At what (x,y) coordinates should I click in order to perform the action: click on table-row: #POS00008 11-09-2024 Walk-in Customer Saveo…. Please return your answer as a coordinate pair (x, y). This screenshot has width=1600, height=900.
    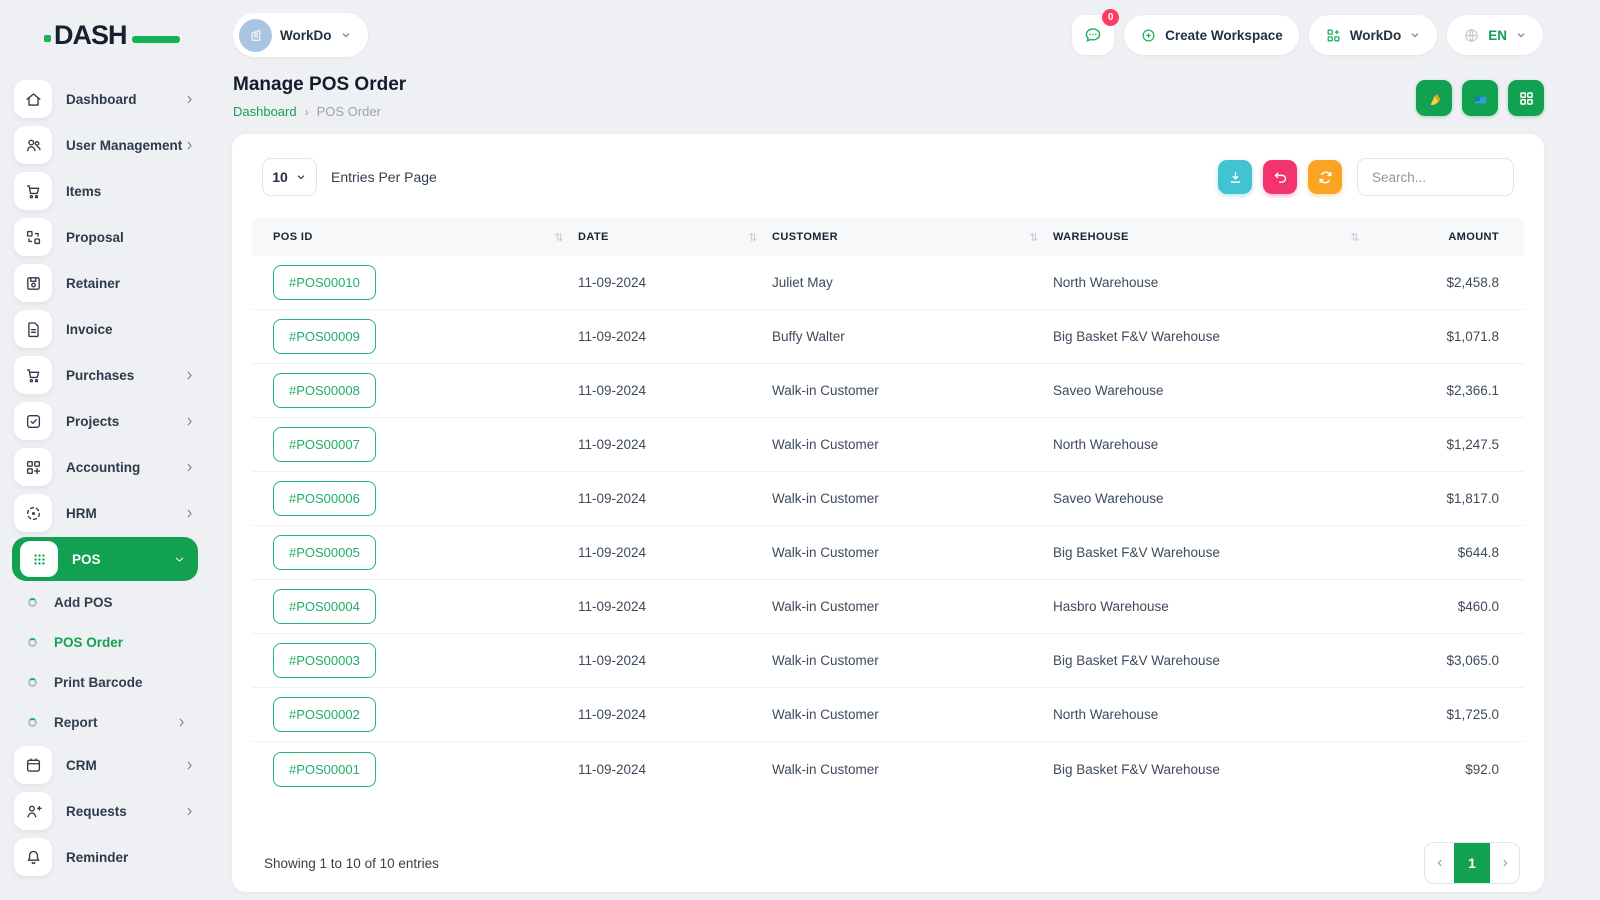
    Looking at the image, I should click on (888, 391).